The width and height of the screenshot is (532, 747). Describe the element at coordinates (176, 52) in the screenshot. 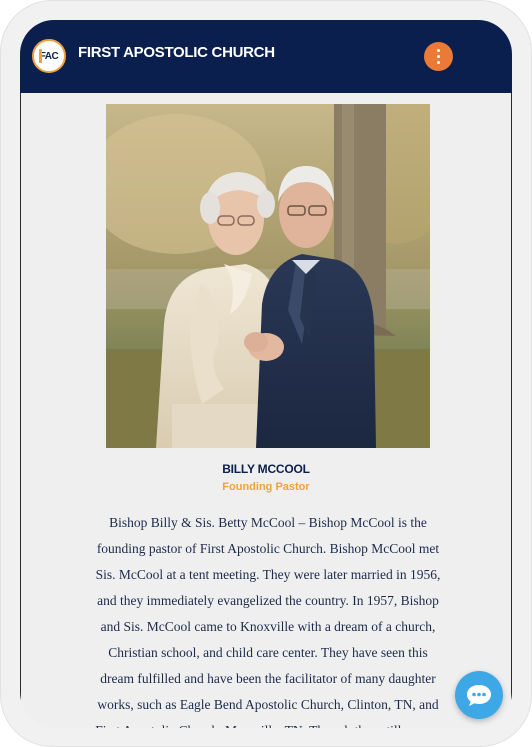

I see `site-title: FIRST APOSTOLIC CHURCH` at that location.